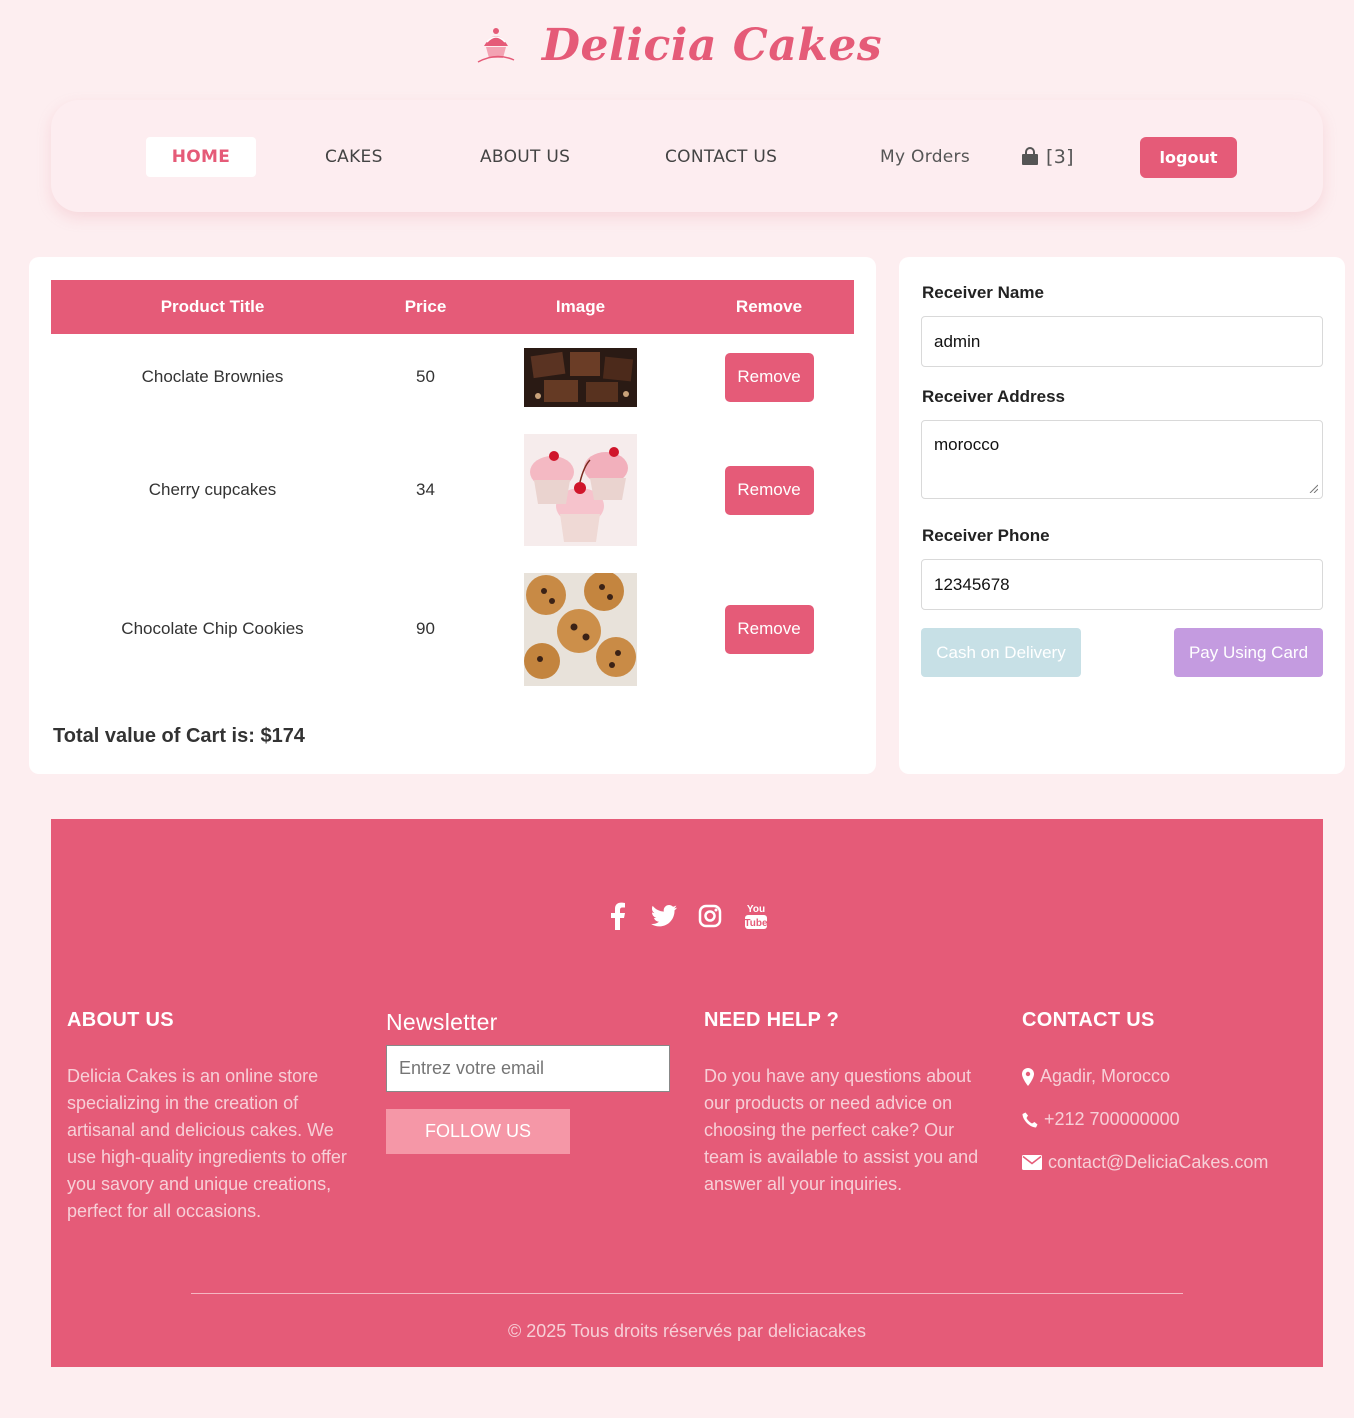 Image resolution: width=1354 pixels, height=1418 pixels. What do you see at coordinates (452, 377) in the screenshot?
I see `table-row: Choclate Brownies 50 Remove` at bounding box center [452, 377].